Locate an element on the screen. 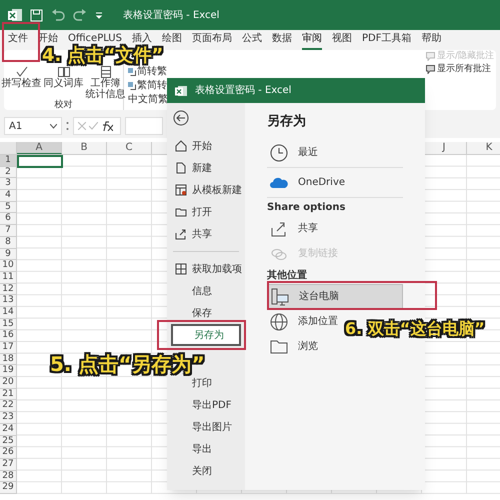  row-header: 14 is located at coordinates (8, 312).